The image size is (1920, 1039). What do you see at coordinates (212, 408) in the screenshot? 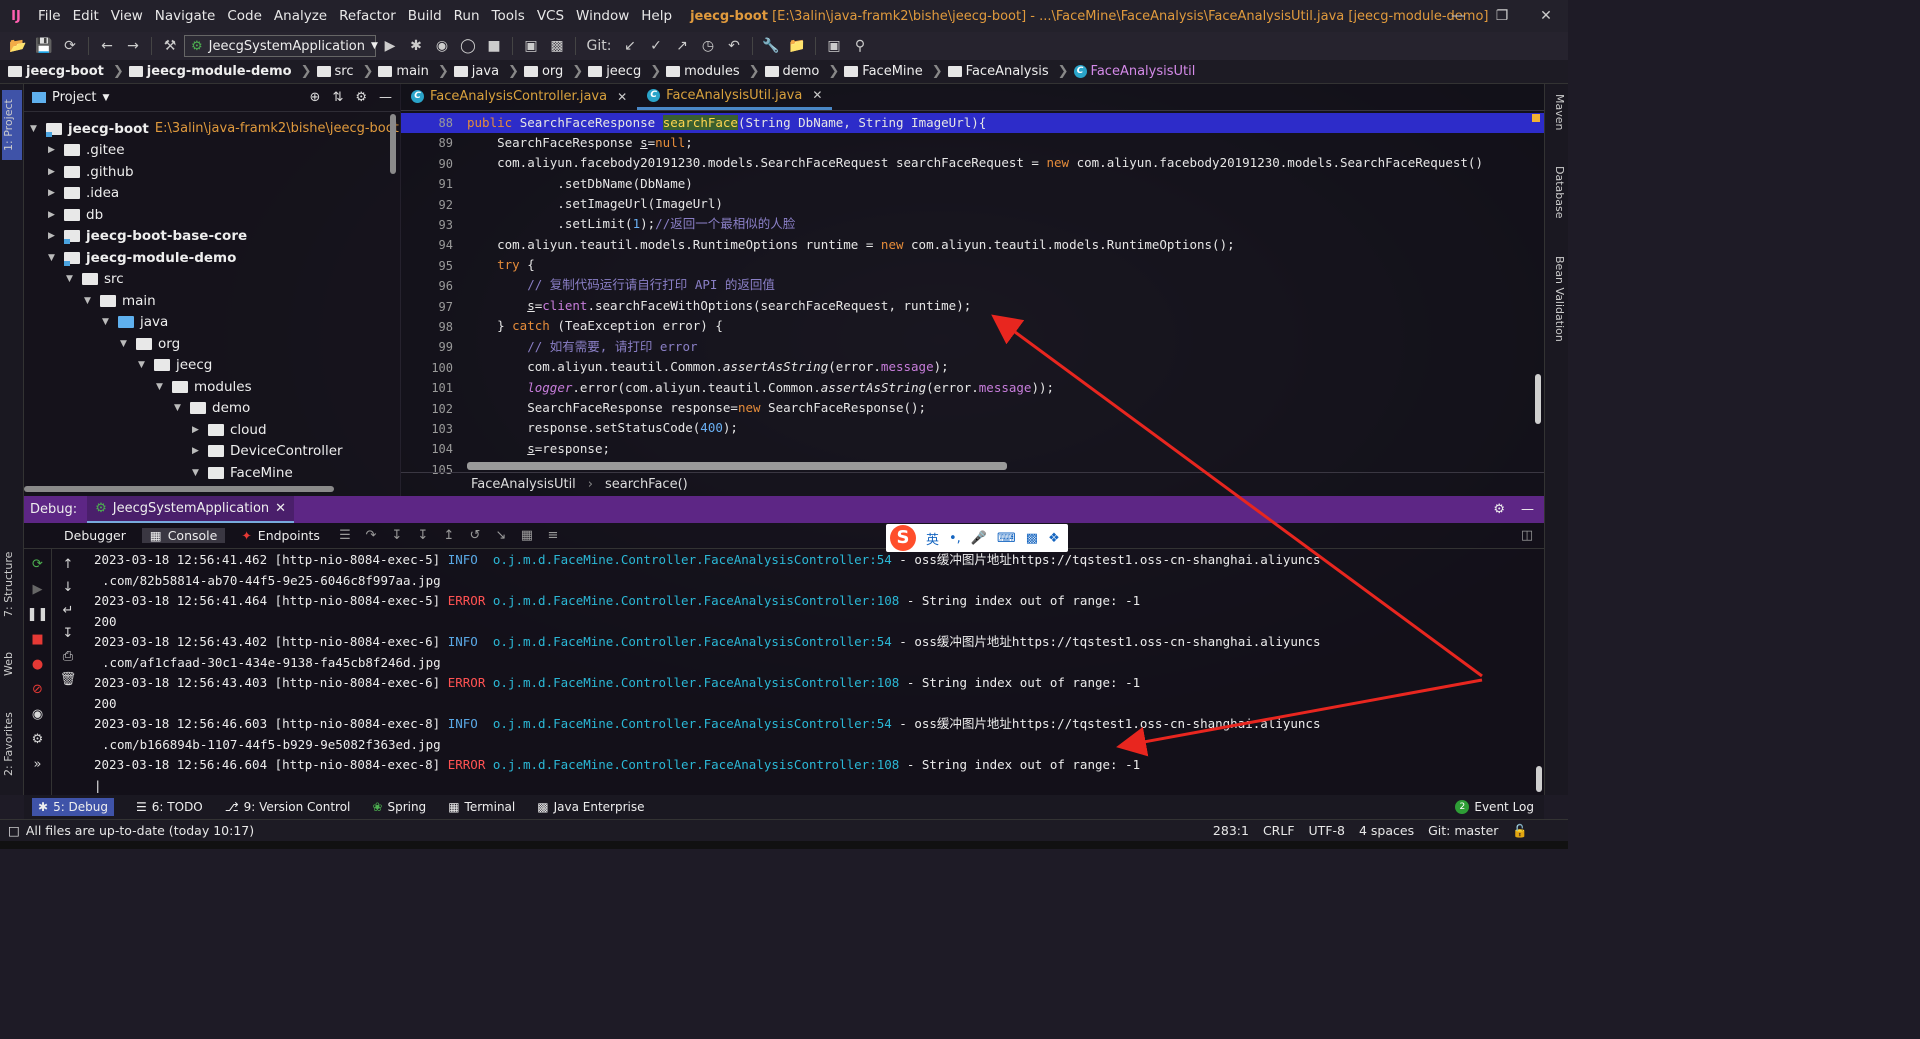
I see `tree-item: ▼ demo` at bounding box center [212, 408].